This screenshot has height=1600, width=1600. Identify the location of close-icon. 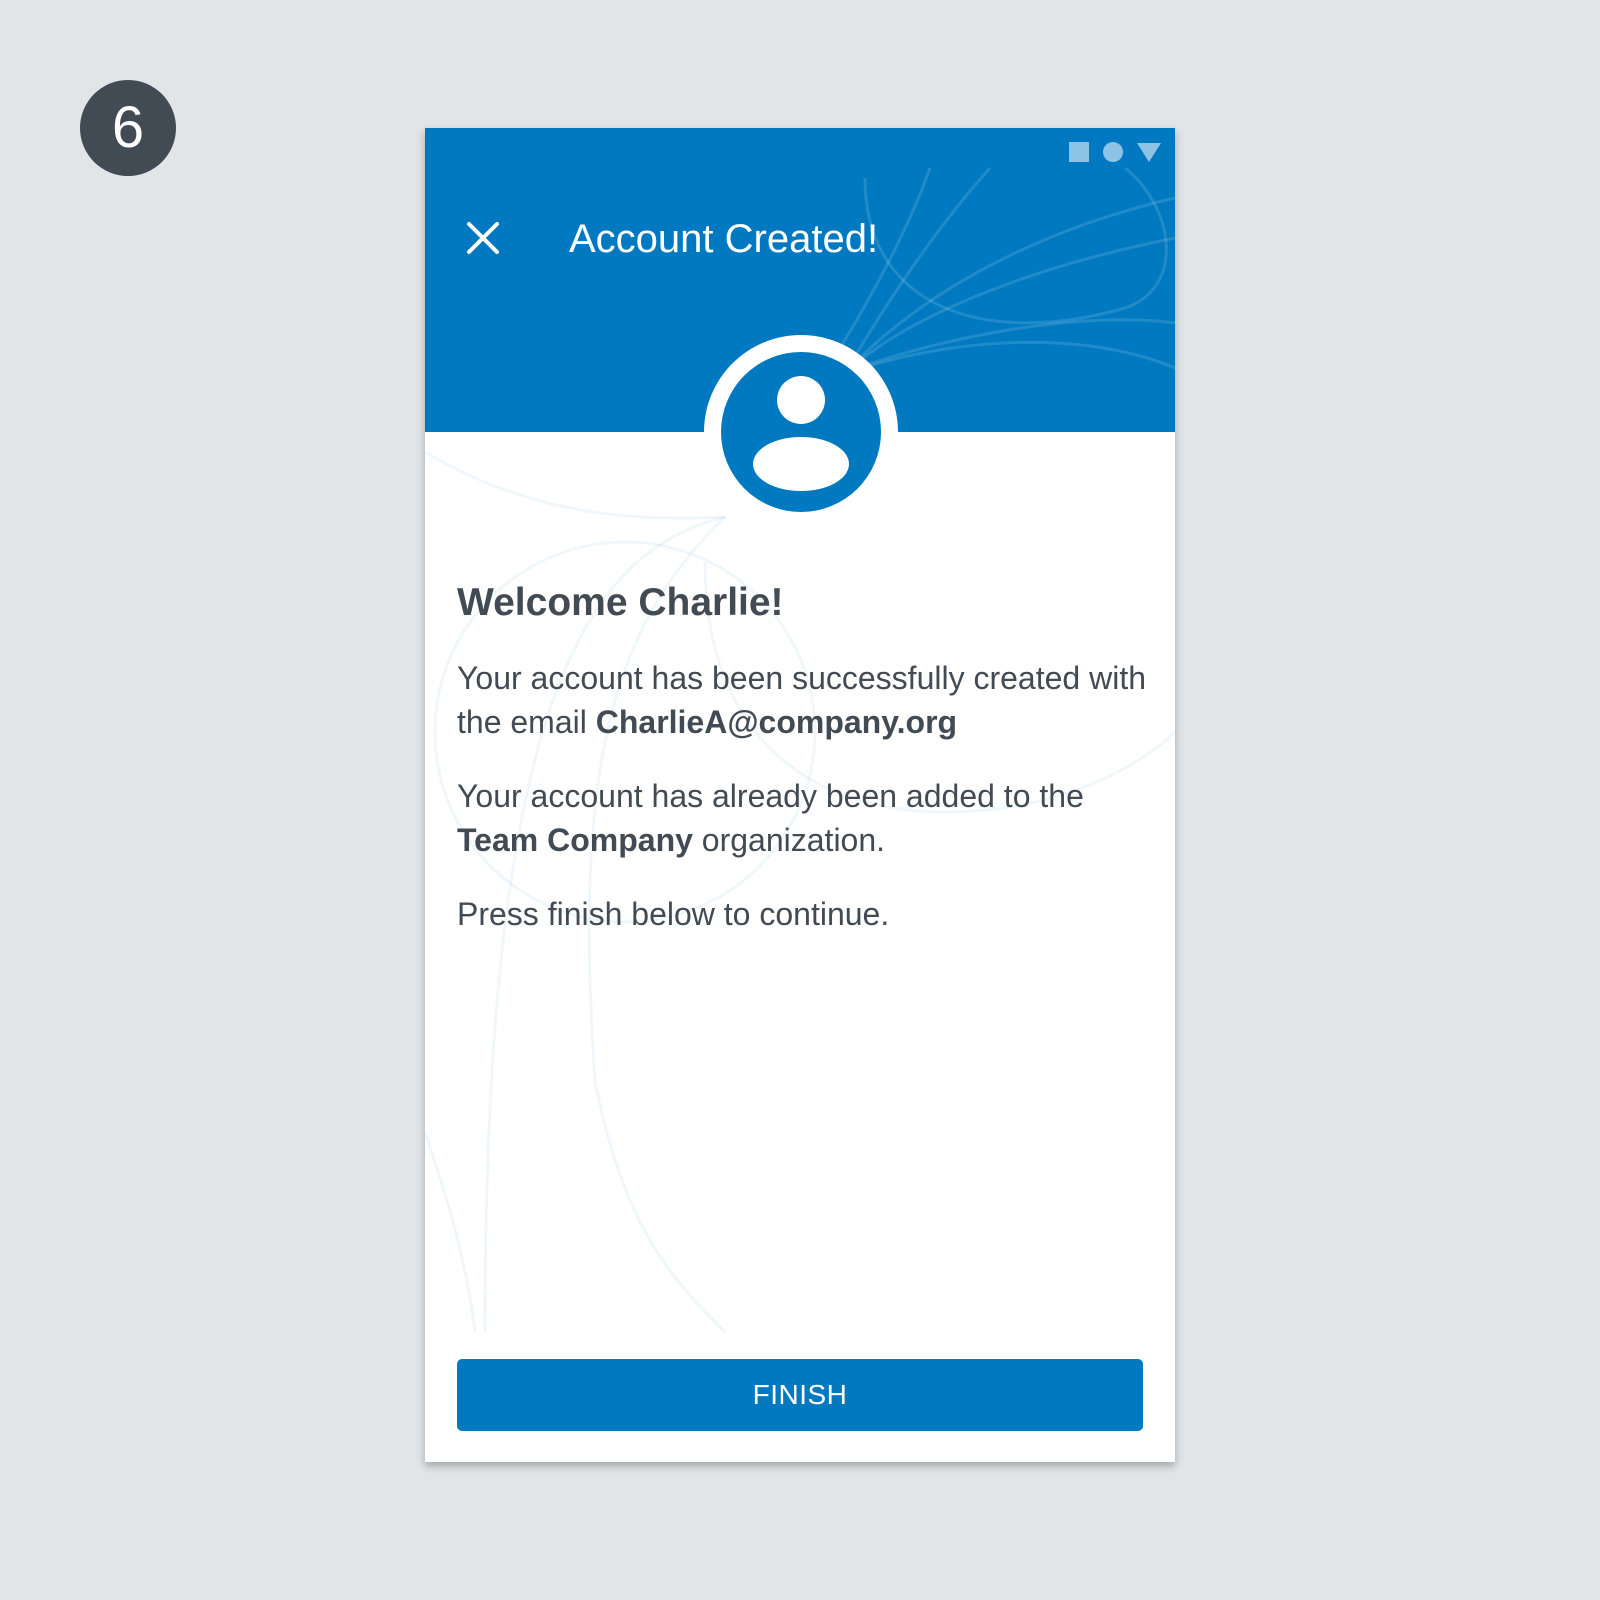
(483, 238).